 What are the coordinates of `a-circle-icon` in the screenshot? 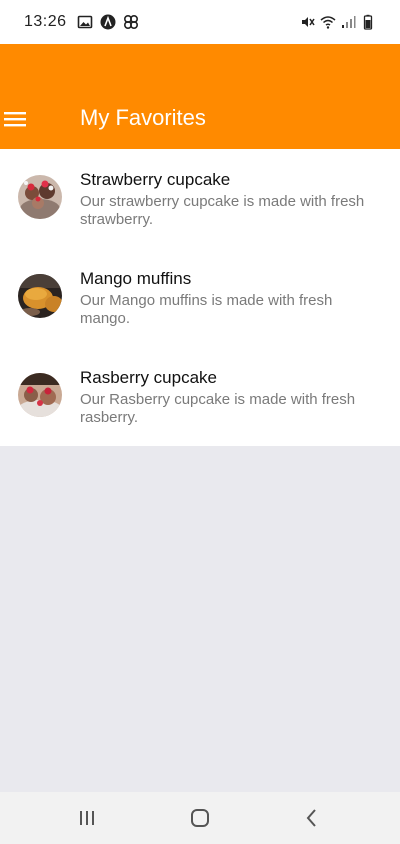 It's located at (108, 22).